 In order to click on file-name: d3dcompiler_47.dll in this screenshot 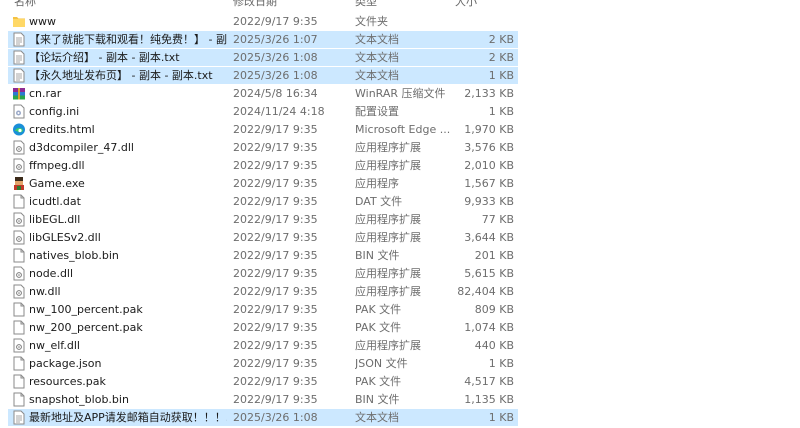, I will do `click(81, 147)`.